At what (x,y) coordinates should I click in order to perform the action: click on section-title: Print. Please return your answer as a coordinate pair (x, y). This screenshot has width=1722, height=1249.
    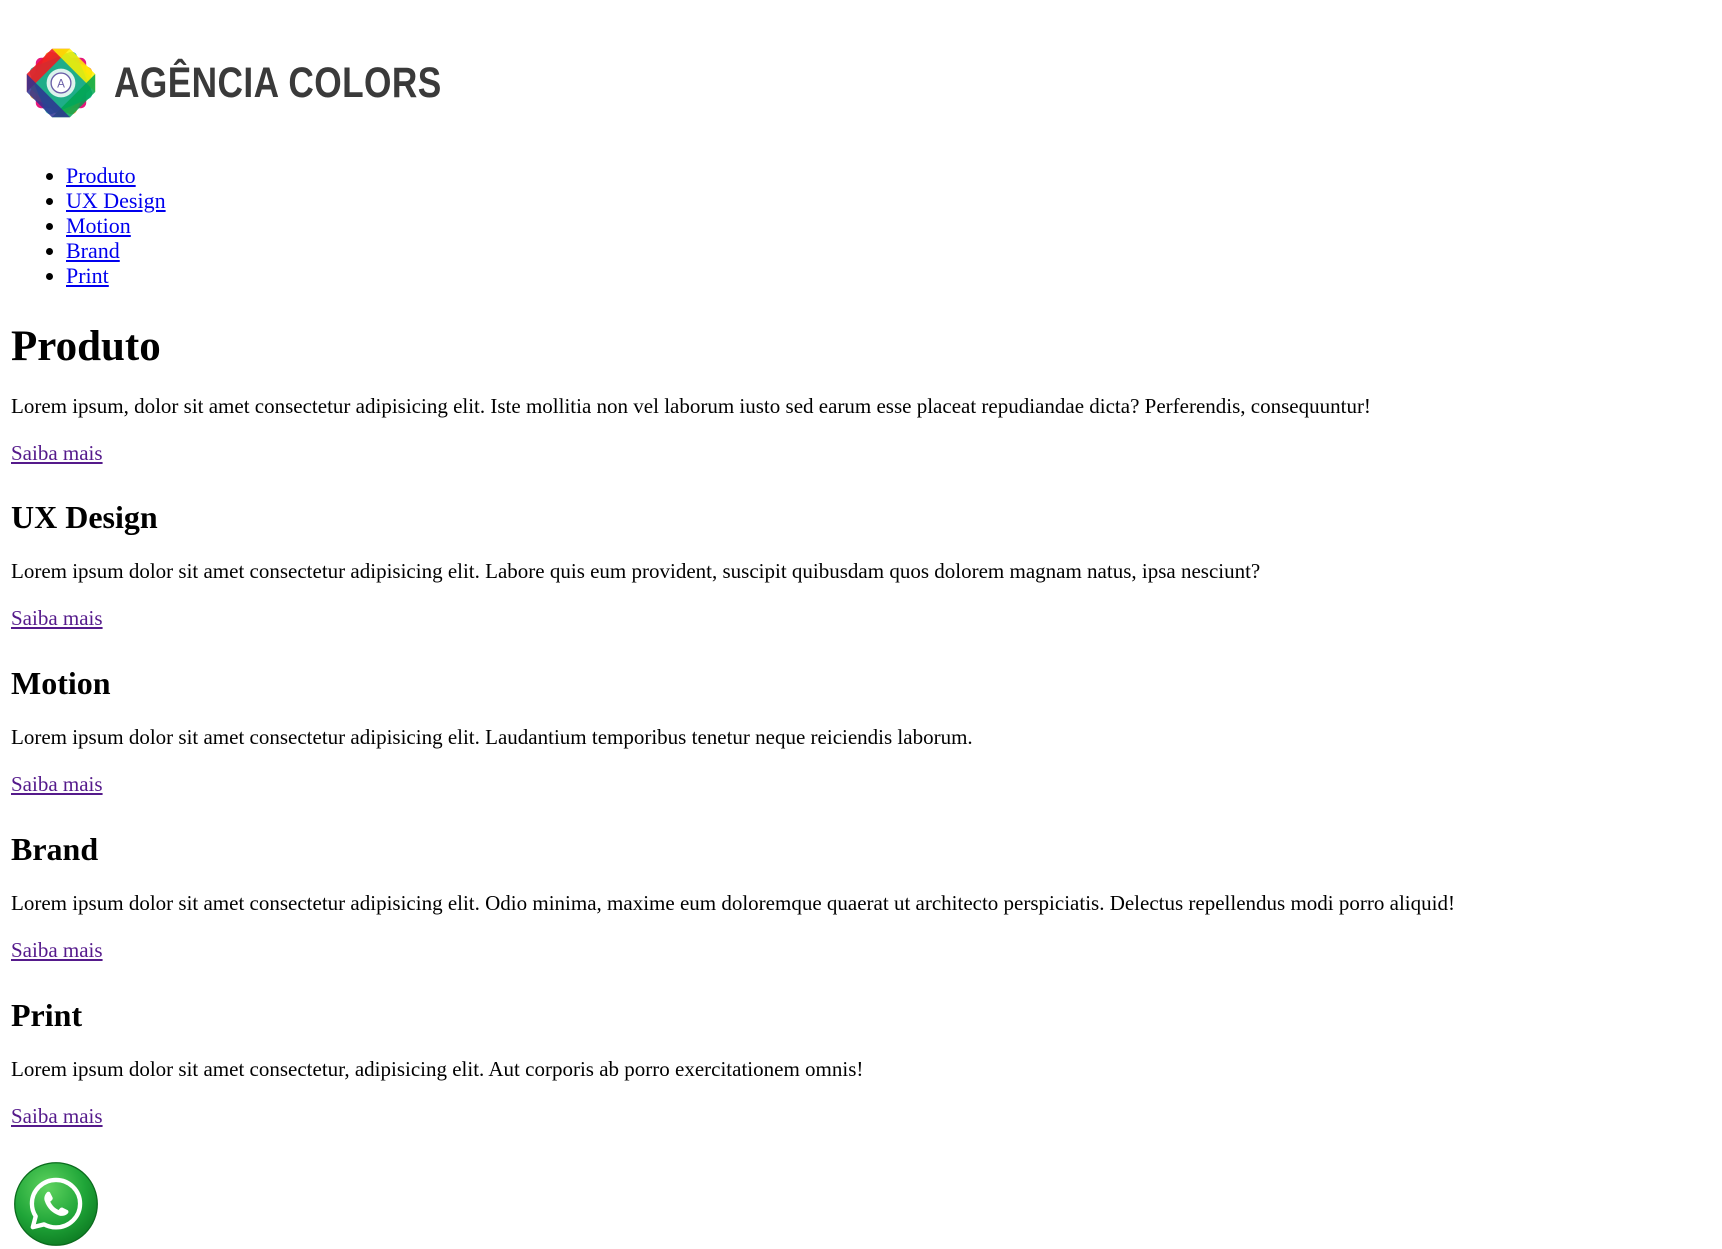
    Looking at the image, I should click on (47, 1015).